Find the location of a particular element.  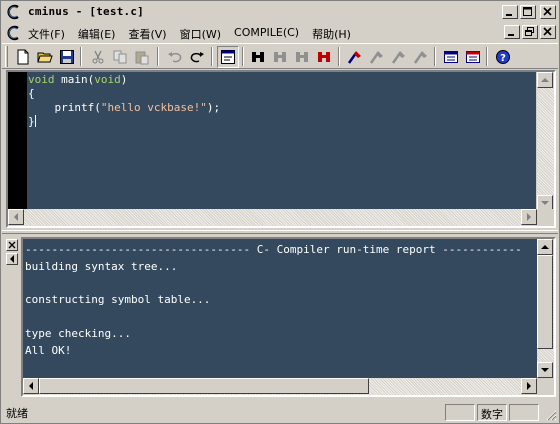

doc-close-button is located at coordinates (548, 32).